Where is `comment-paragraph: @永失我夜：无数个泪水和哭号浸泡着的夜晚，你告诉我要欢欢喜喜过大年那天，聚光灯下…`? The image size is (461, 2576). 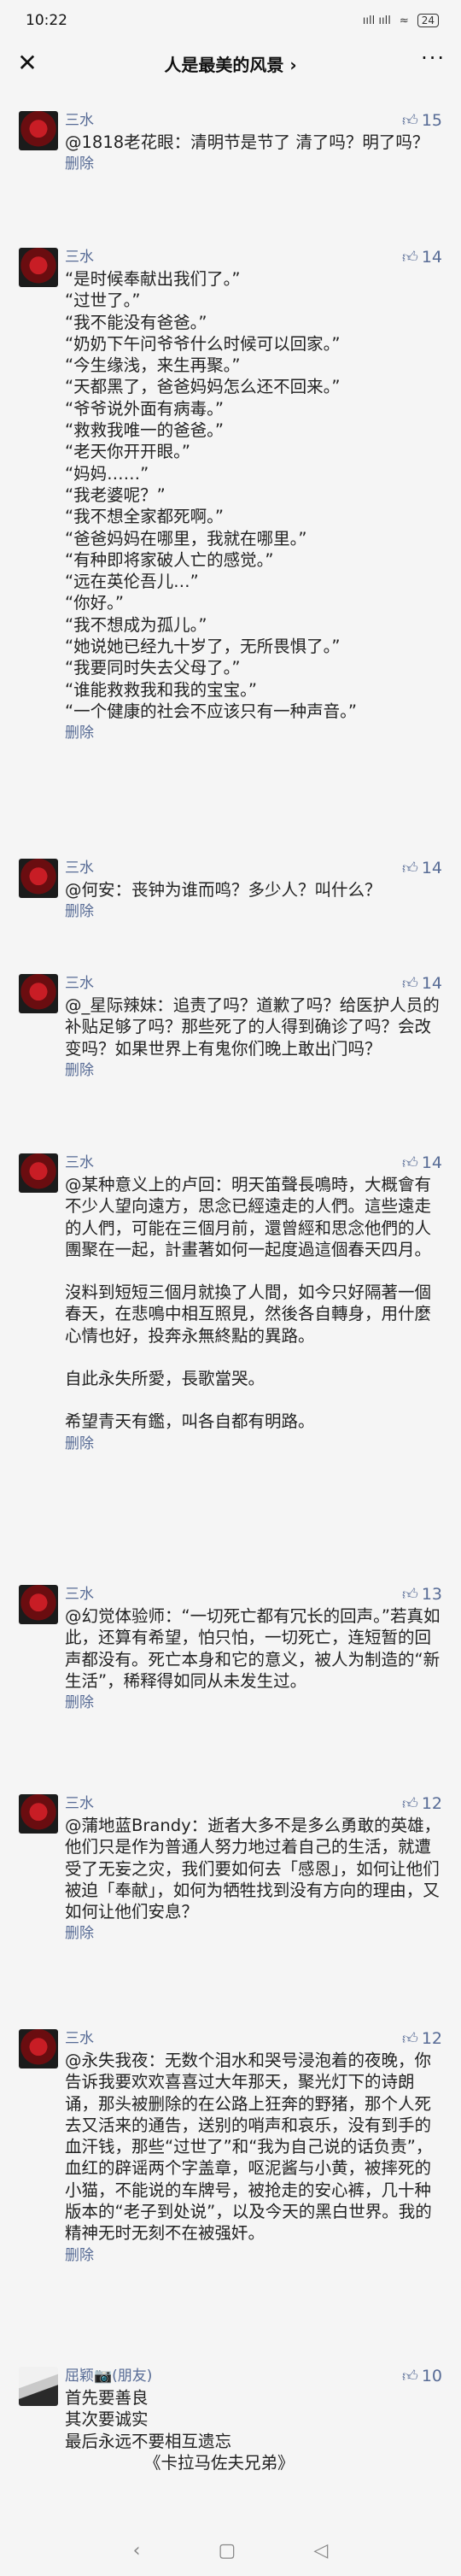
comment-paragraph: @永失我夜：无数个泪水和哭号浸泡着的夜晚，你告诉我要欢欢喜喜过大年那天，聚光灯下… is located at coordinates (249, 2147).